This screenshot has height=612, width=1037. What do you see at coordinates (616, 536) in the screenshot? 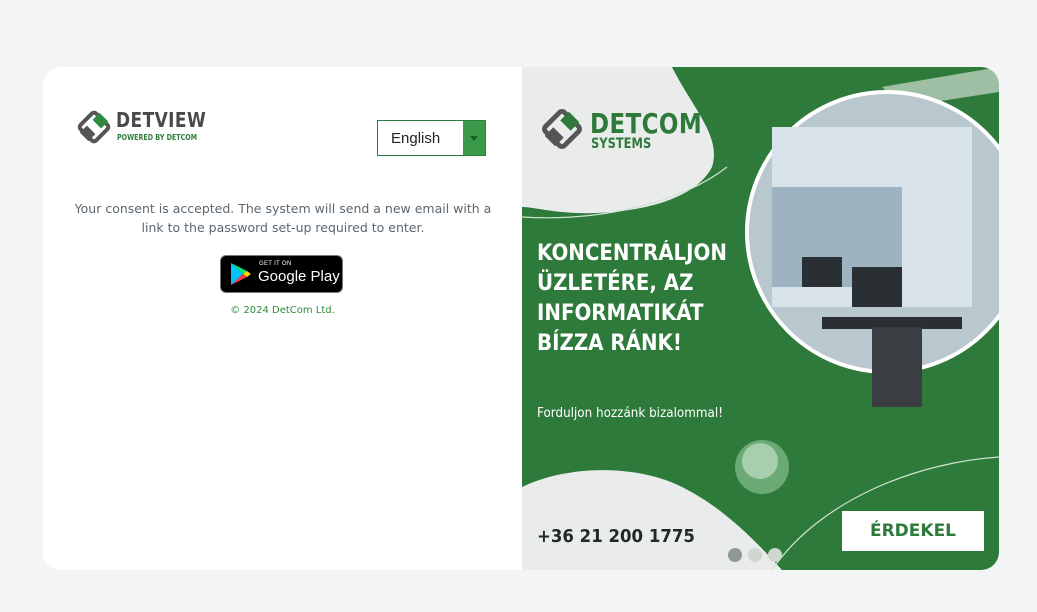
I see `ad-phone-number: +36 21 200 1775` at bounding box center [616, 536].